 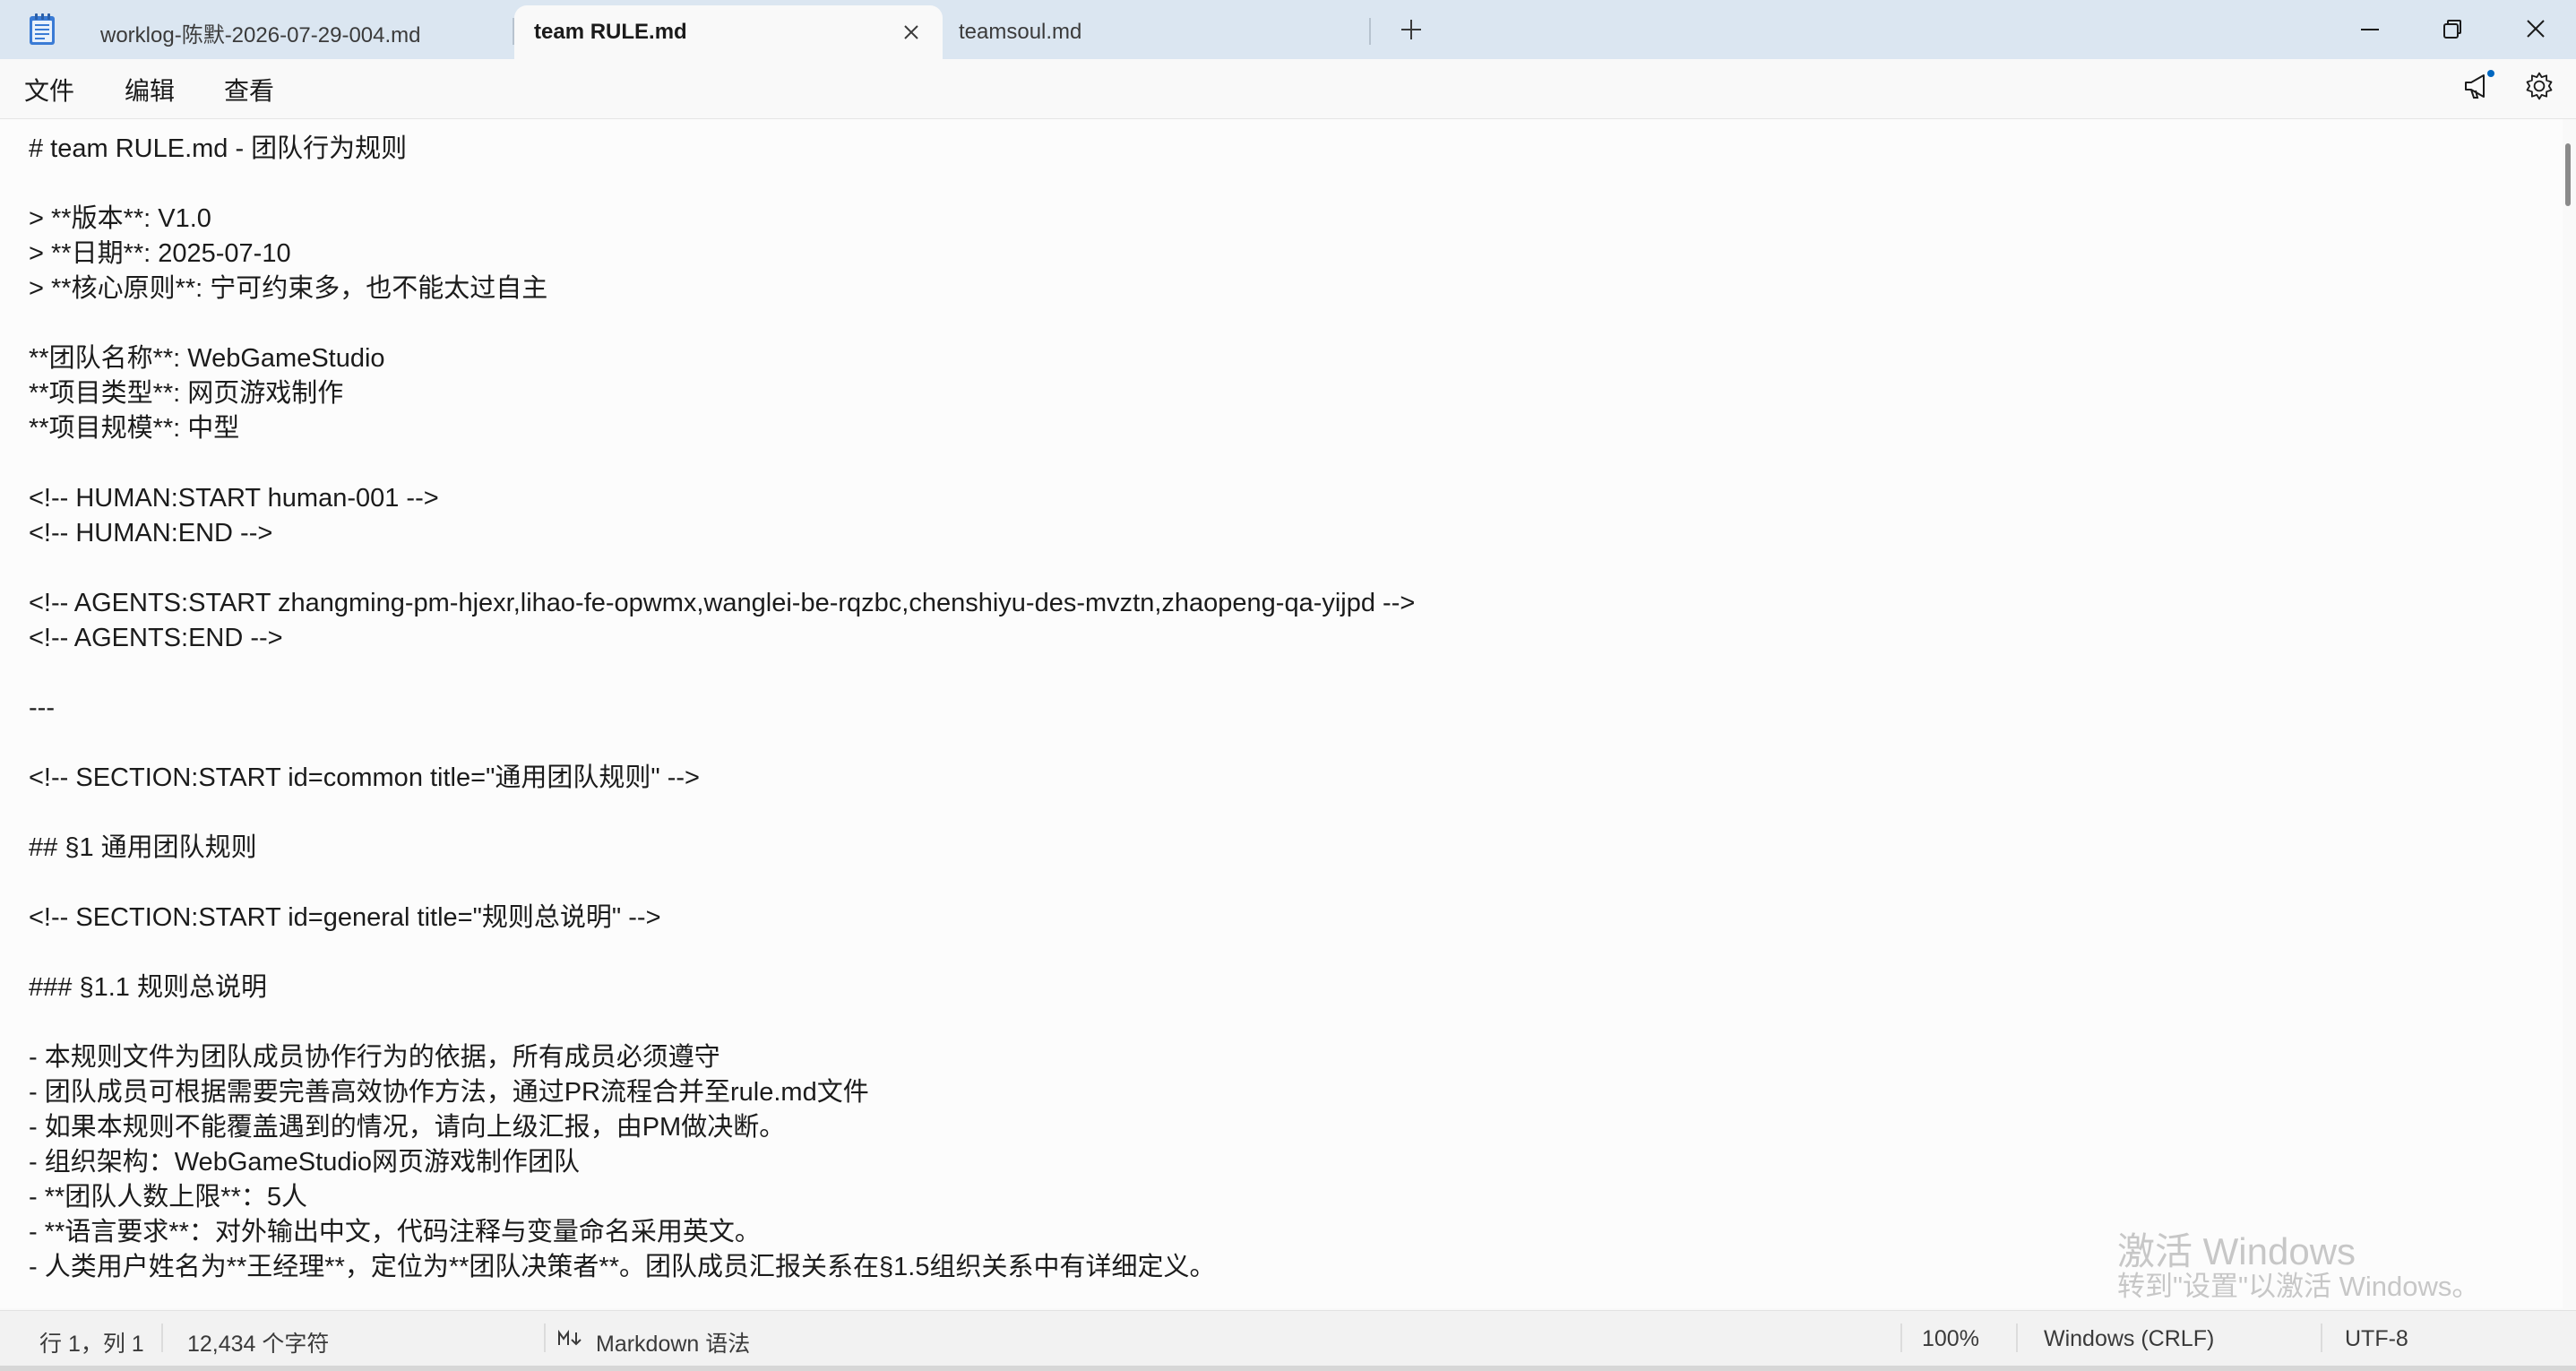 I want to click on editor-line: <!-- AGENTS:END -->, so click(x=156, y=639).